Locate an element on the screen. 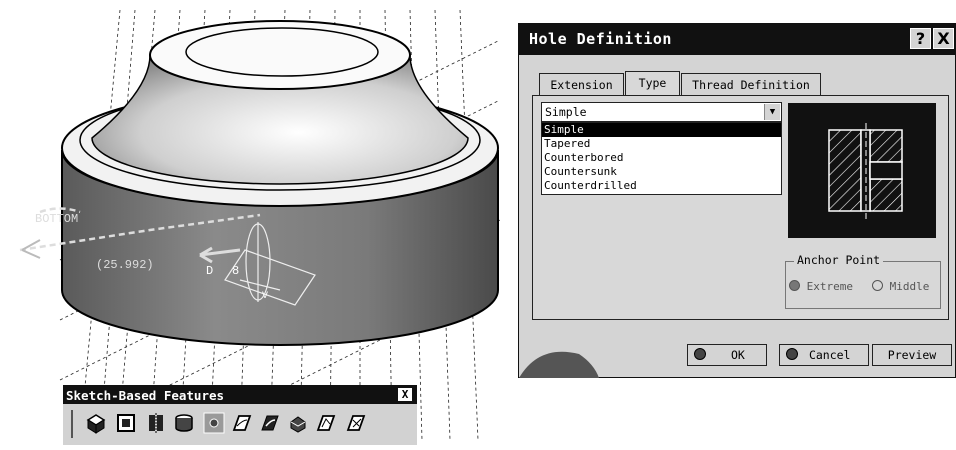  sketch-based-features-toolbar: Sketch-Based Features X is located at coordinates (240, 415).